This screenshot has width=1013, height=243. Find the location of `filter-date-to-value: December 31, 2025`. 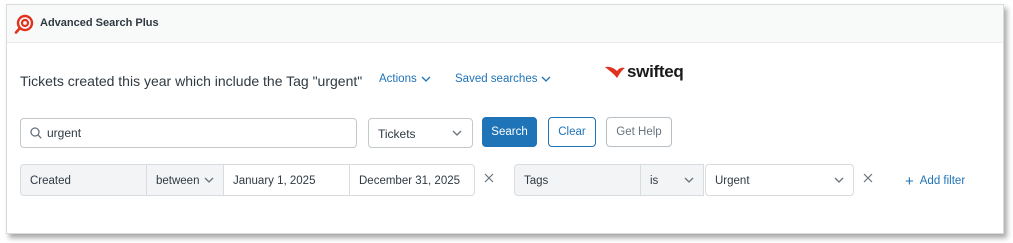

filter-date-to-value: December 31, 2025 is located at coordinates (410, 181).